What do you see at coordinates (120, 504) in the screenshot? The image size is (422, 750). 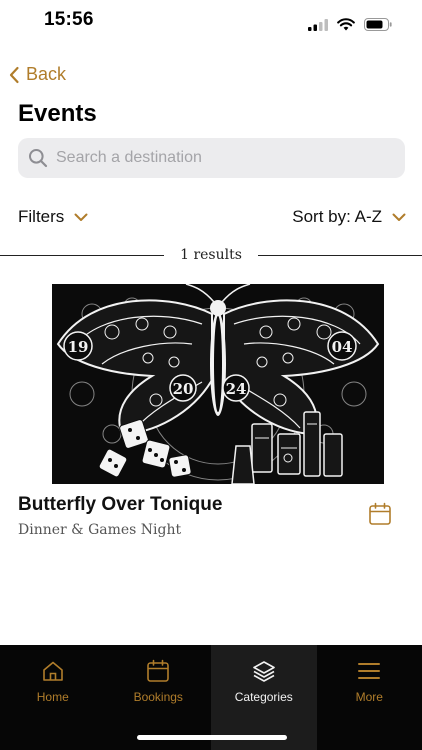 I see `event-title: Butterfly Over Tonique` at bounding box center [120, 504].